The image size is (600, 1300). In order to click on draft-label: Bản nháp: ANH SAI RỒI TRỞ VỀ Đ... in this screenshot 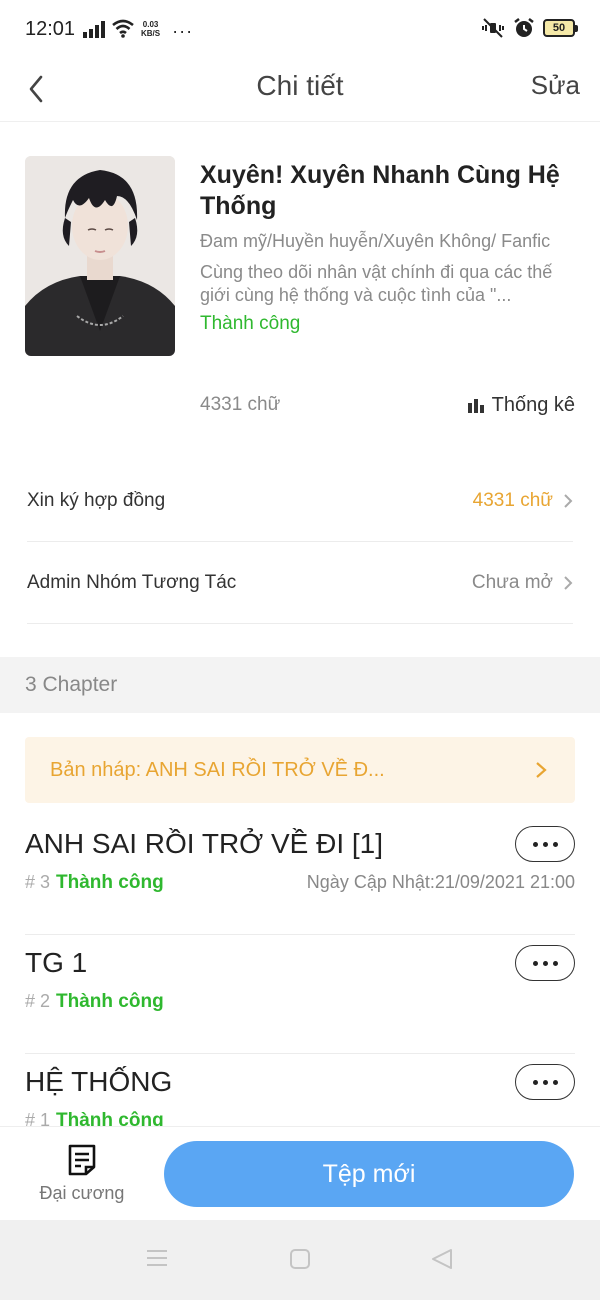, I will do `click(217, 770)`.